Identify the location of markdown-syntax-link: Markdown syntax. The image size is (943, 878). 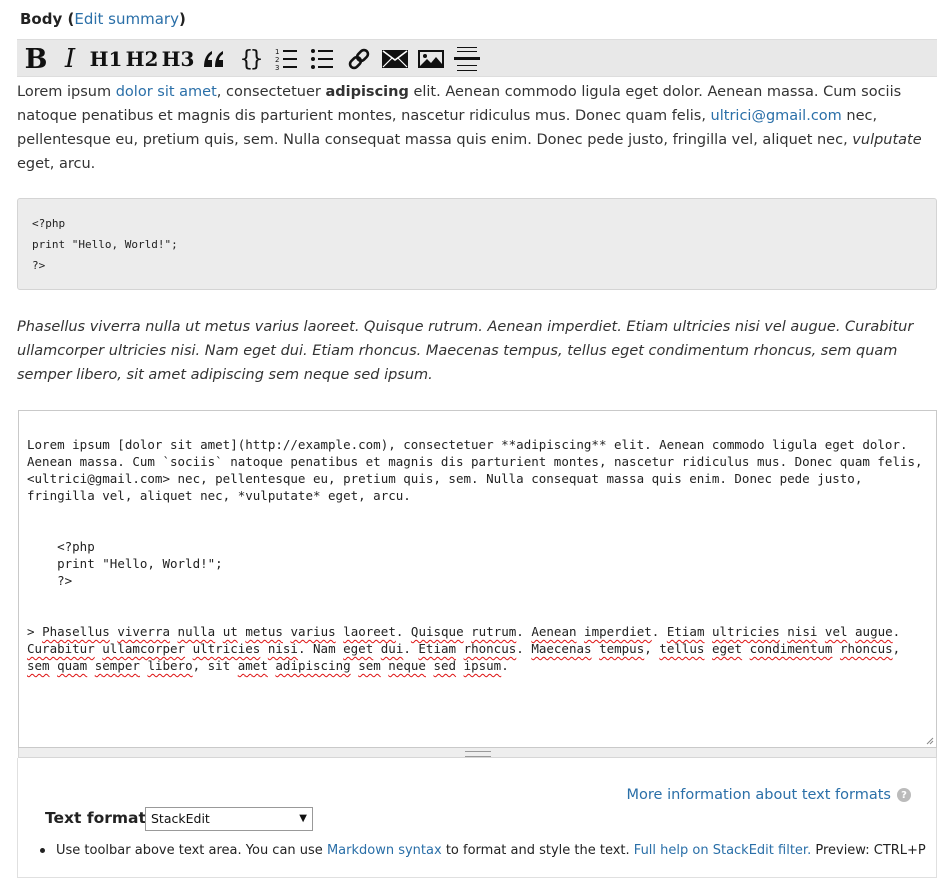
(384, 850).